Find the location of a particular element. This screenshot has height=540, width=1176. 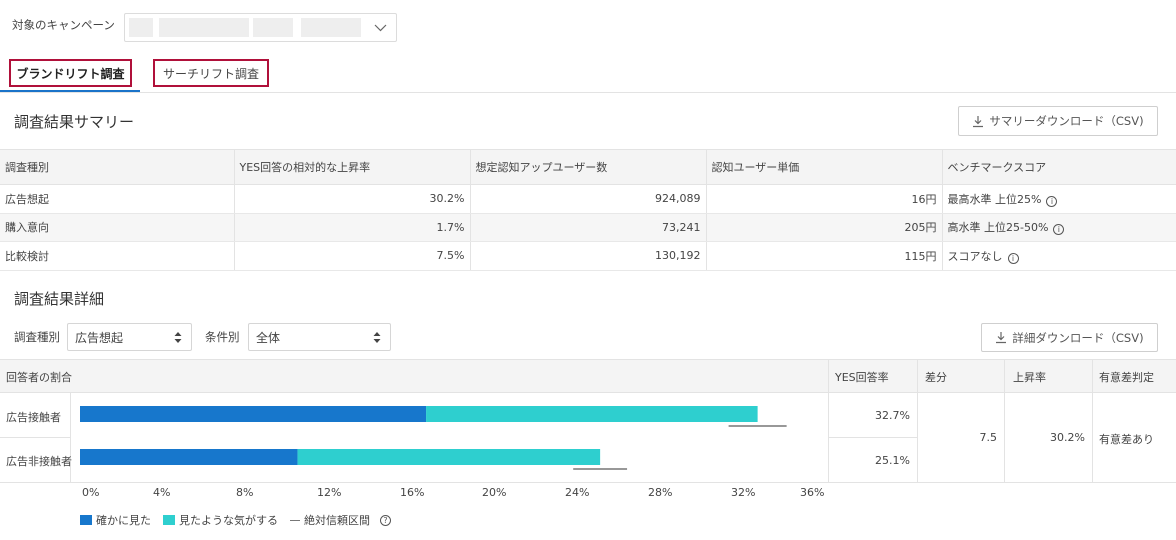

x-tick-label: 24% is located at coordinates (577, 492).